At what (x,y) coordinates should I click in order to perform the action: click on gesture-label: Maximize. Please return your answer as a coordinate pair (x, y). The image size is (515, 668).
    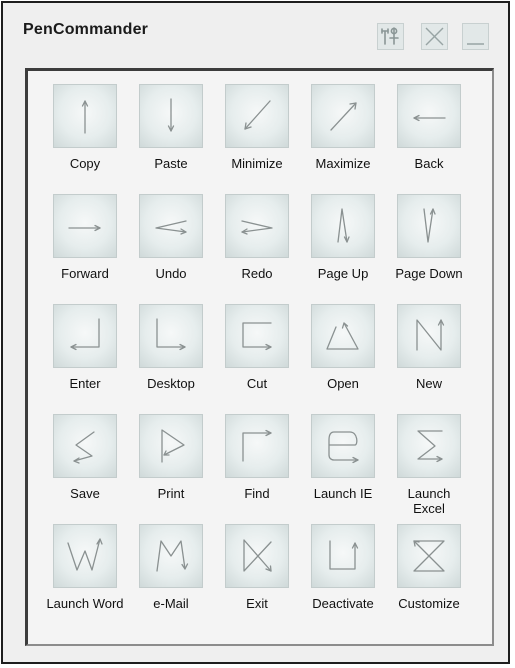
    Looking at the image, I should click on (343, 163).